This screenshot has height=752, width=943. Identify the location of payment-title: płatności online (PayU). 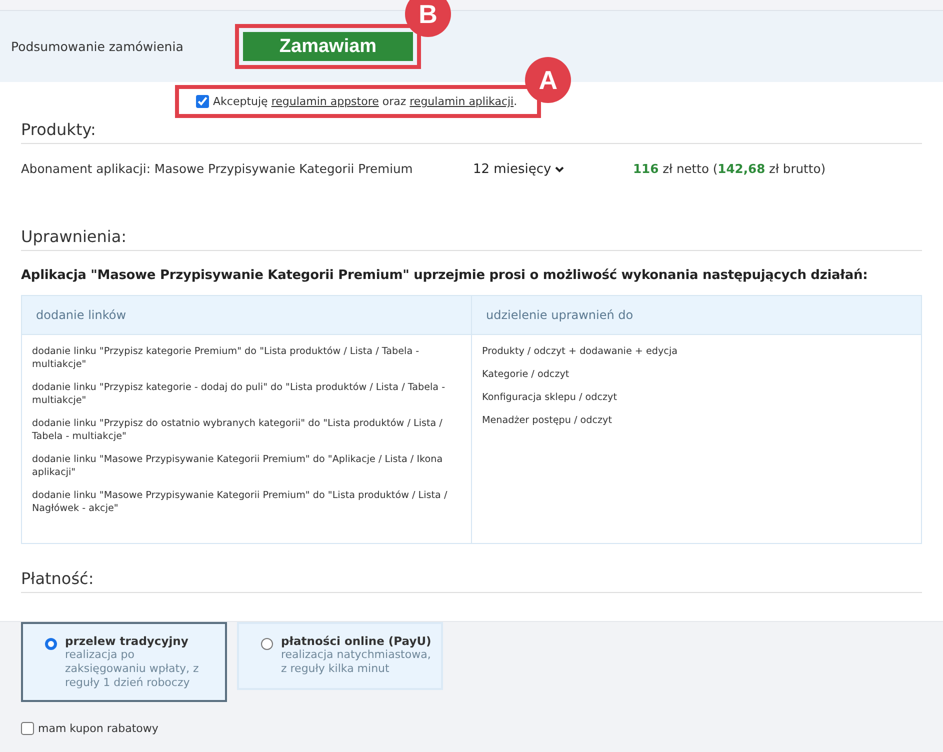
(356, 641).